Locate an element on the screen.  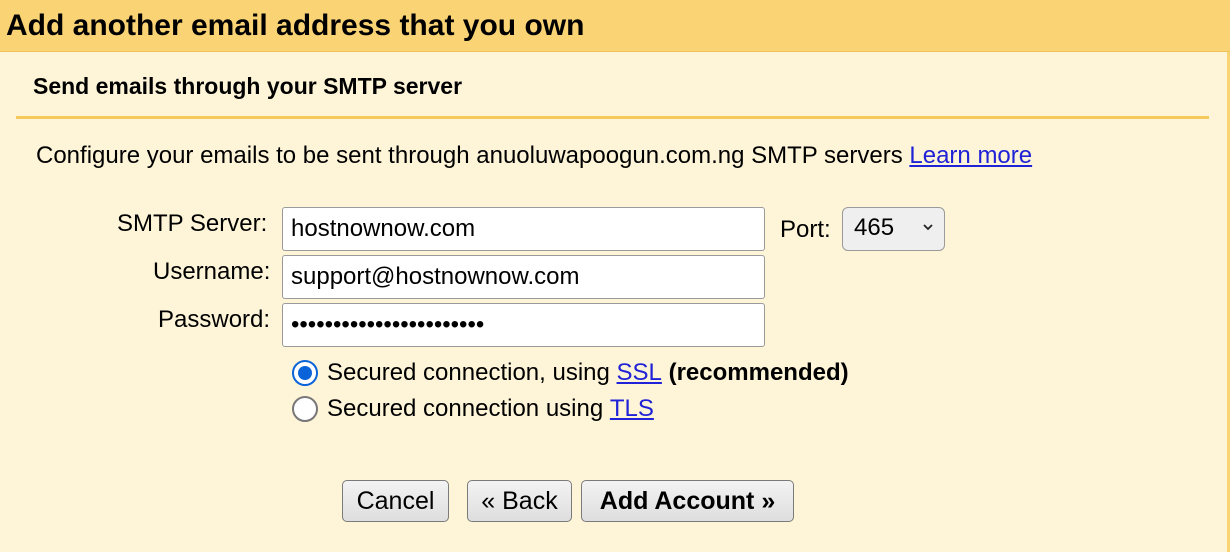
dialog-title: Add another email address that you own is located at coordinates (295, 25).